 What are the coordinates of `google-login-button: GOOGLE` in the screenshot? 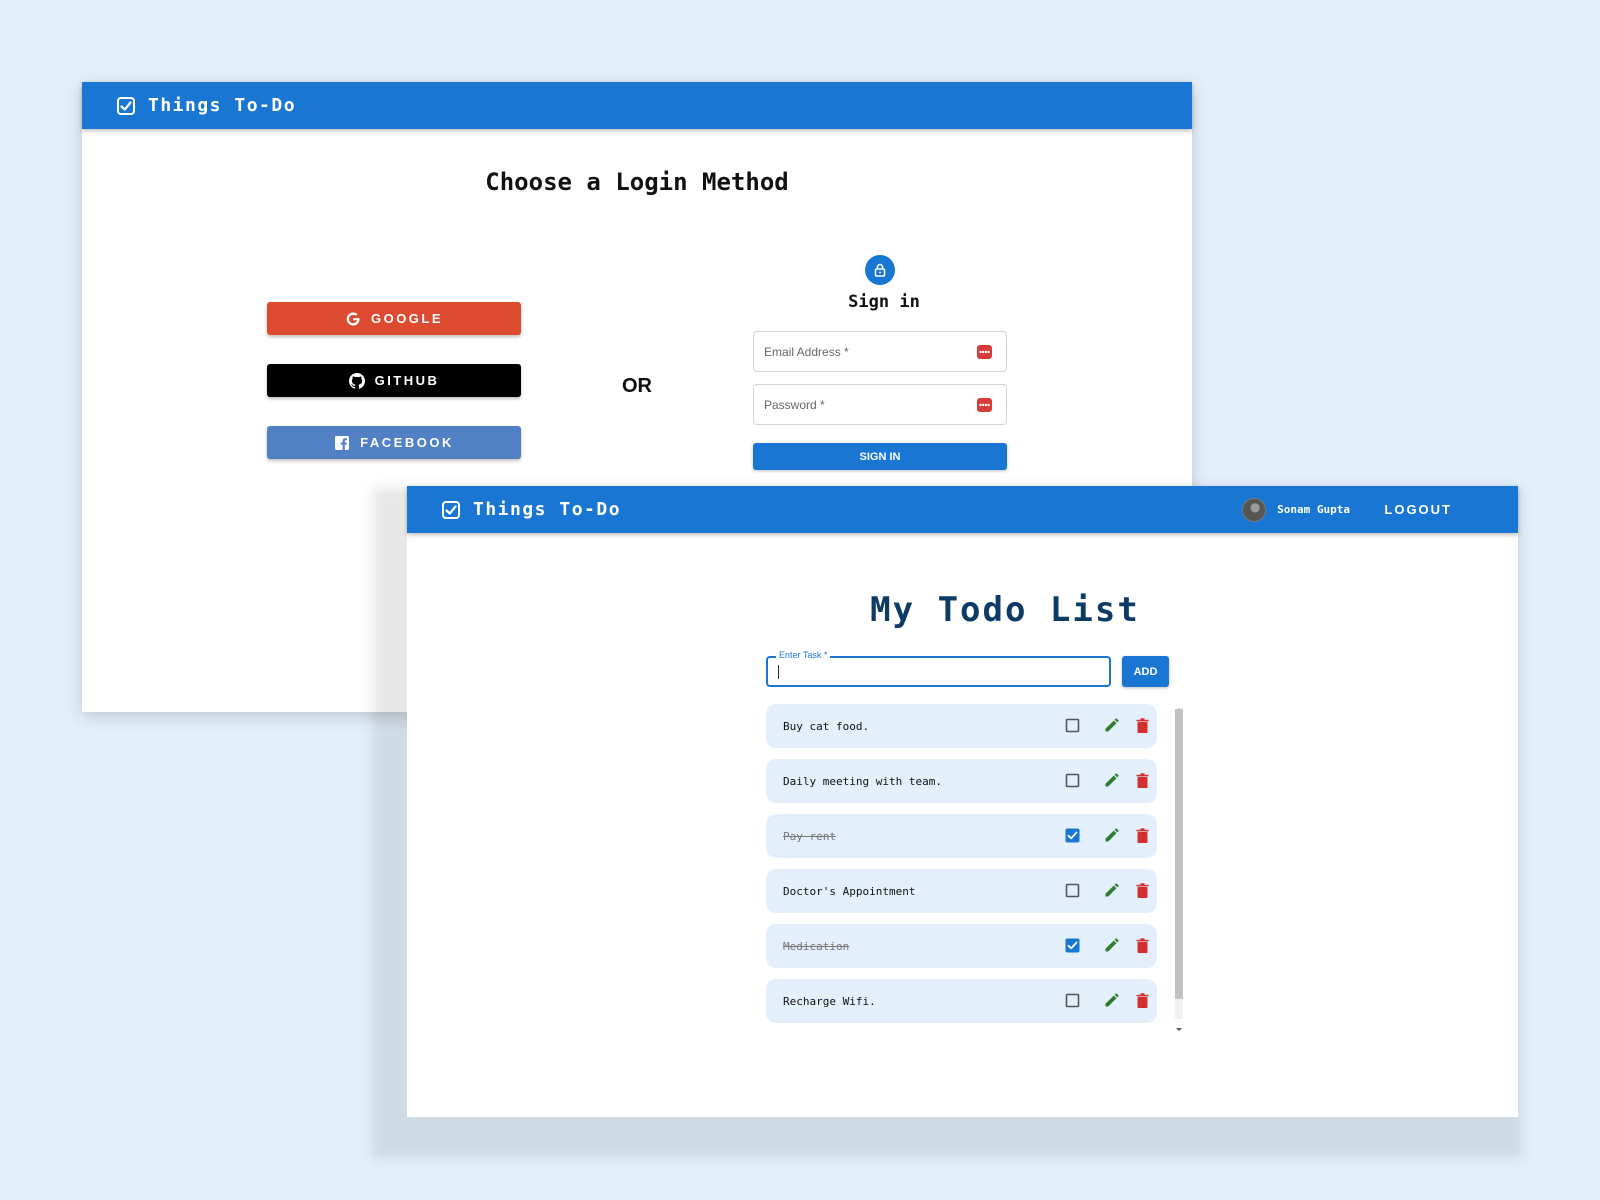 It's located at (394, 318).